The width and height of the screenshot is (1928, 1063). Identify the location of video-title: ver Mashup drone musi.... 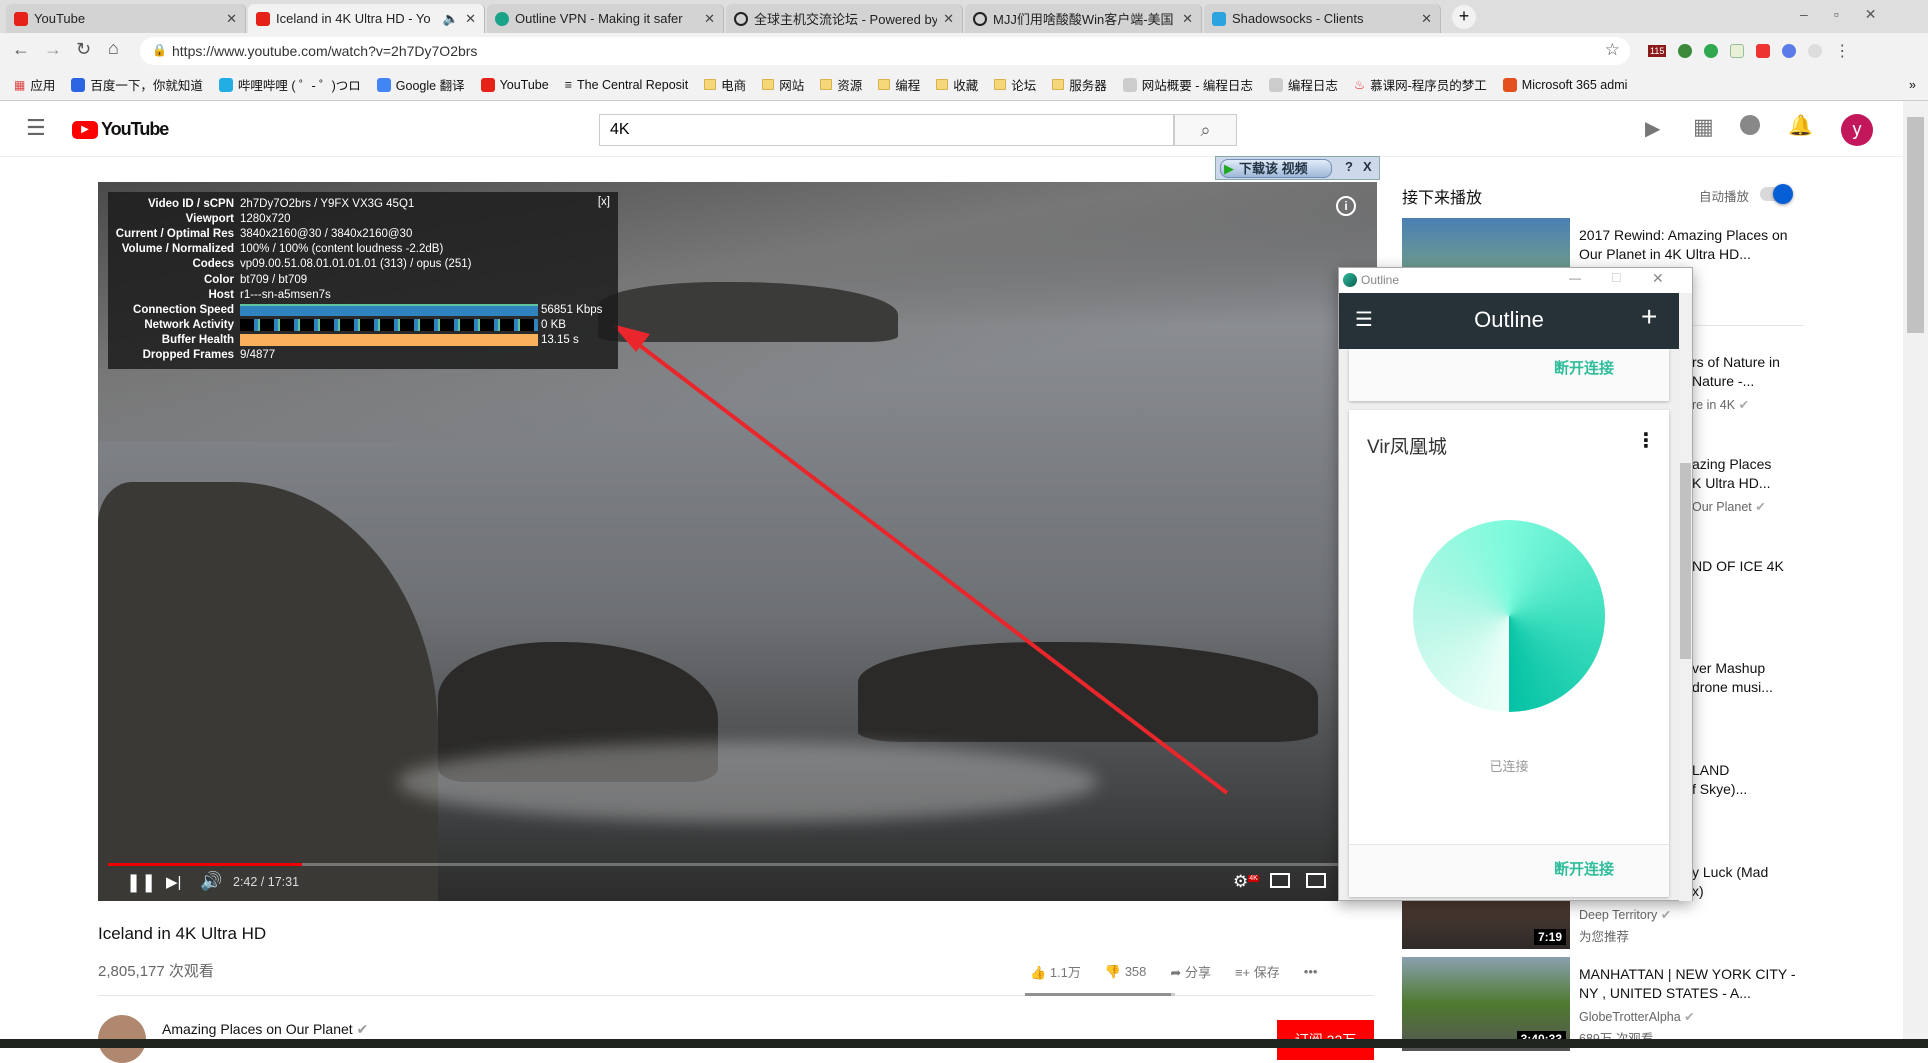
(1802, 678).